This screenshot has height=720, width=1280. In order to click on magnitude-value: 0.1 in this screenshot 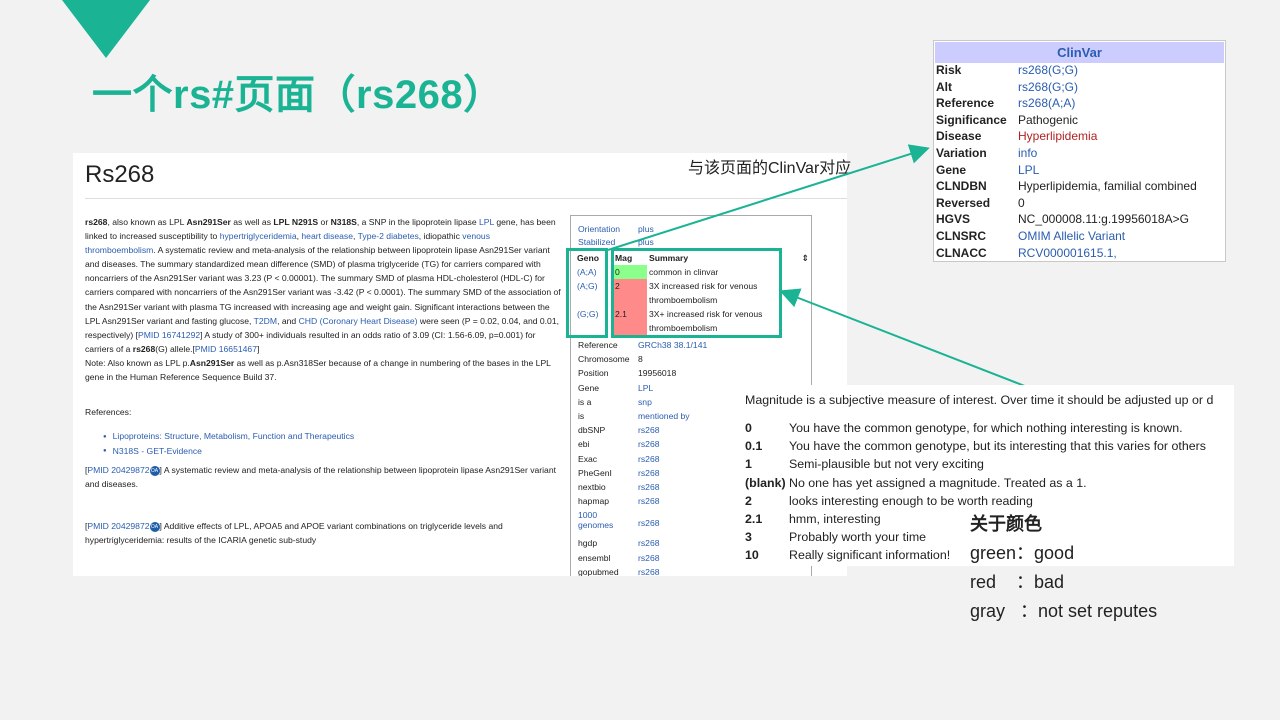, I will do `click(754, 446)`.